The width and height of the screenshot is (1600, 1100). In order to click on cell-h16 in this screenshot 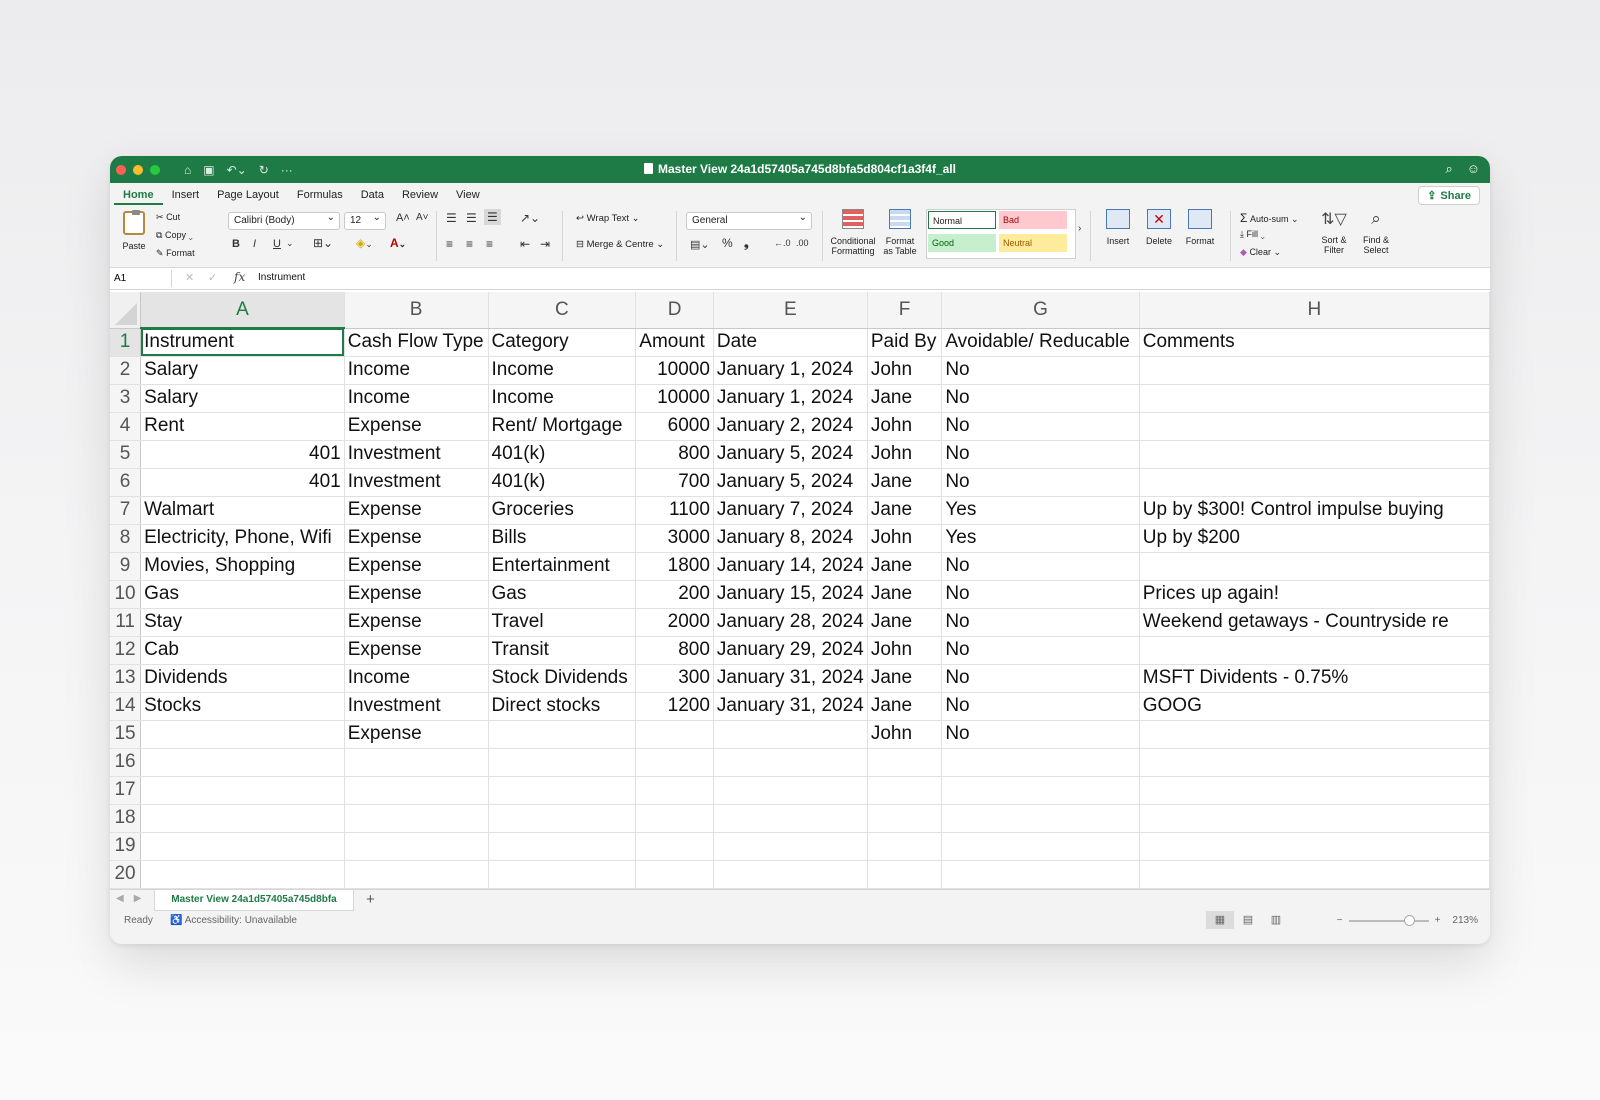, I will do `click(1314, 762)`.